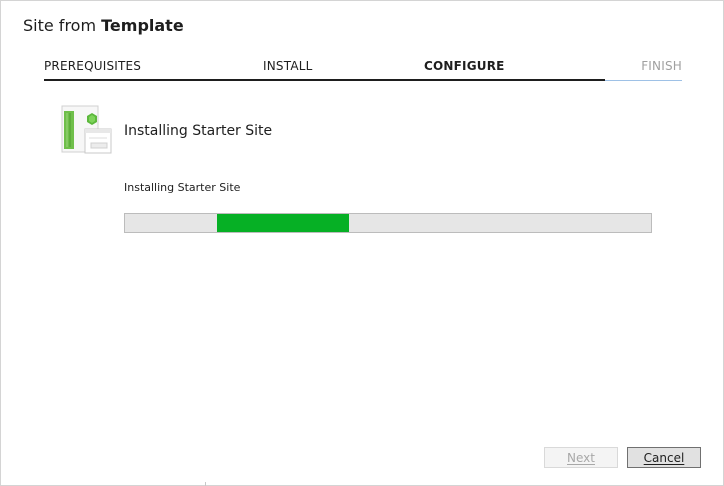 Image resolution: width=724 pixels, height=486 pixels. I want to click on next-button-label: Next, so click(581, 458).